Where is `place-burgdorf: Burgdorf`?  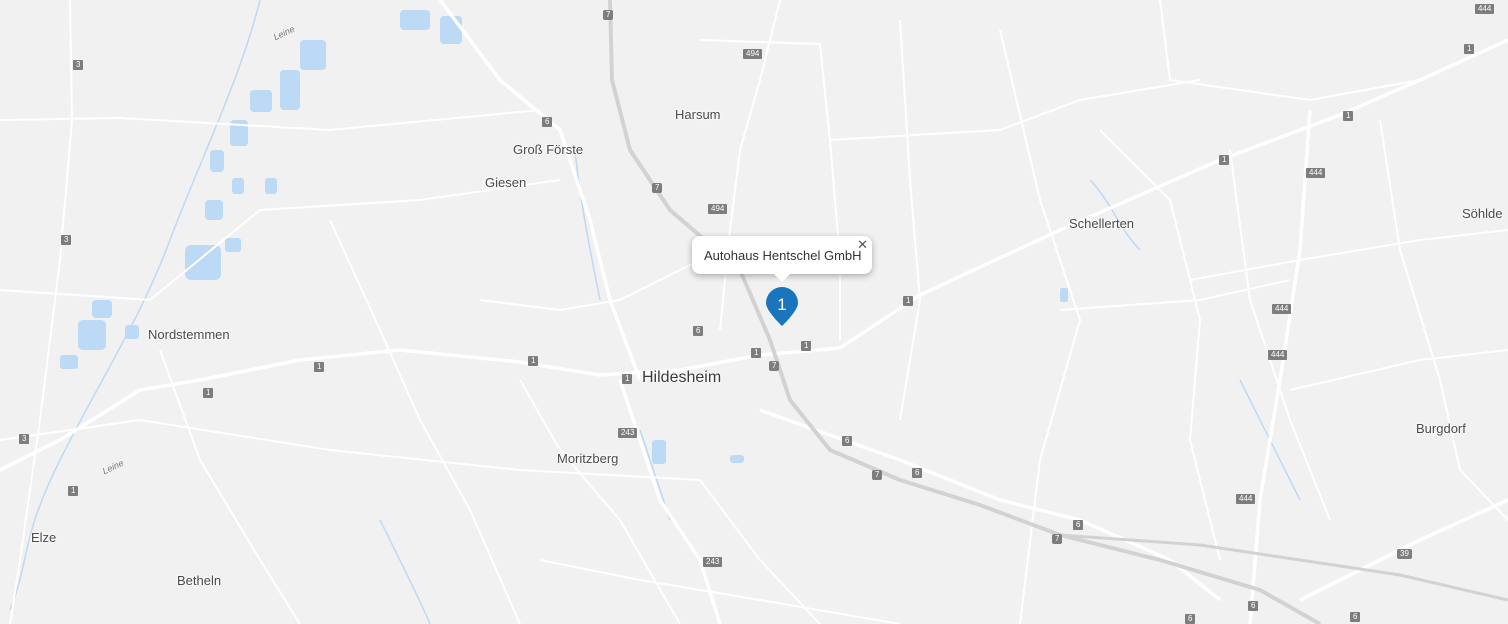
place-burgdorf: Burgdorf is located at coordinates (1441, 428).